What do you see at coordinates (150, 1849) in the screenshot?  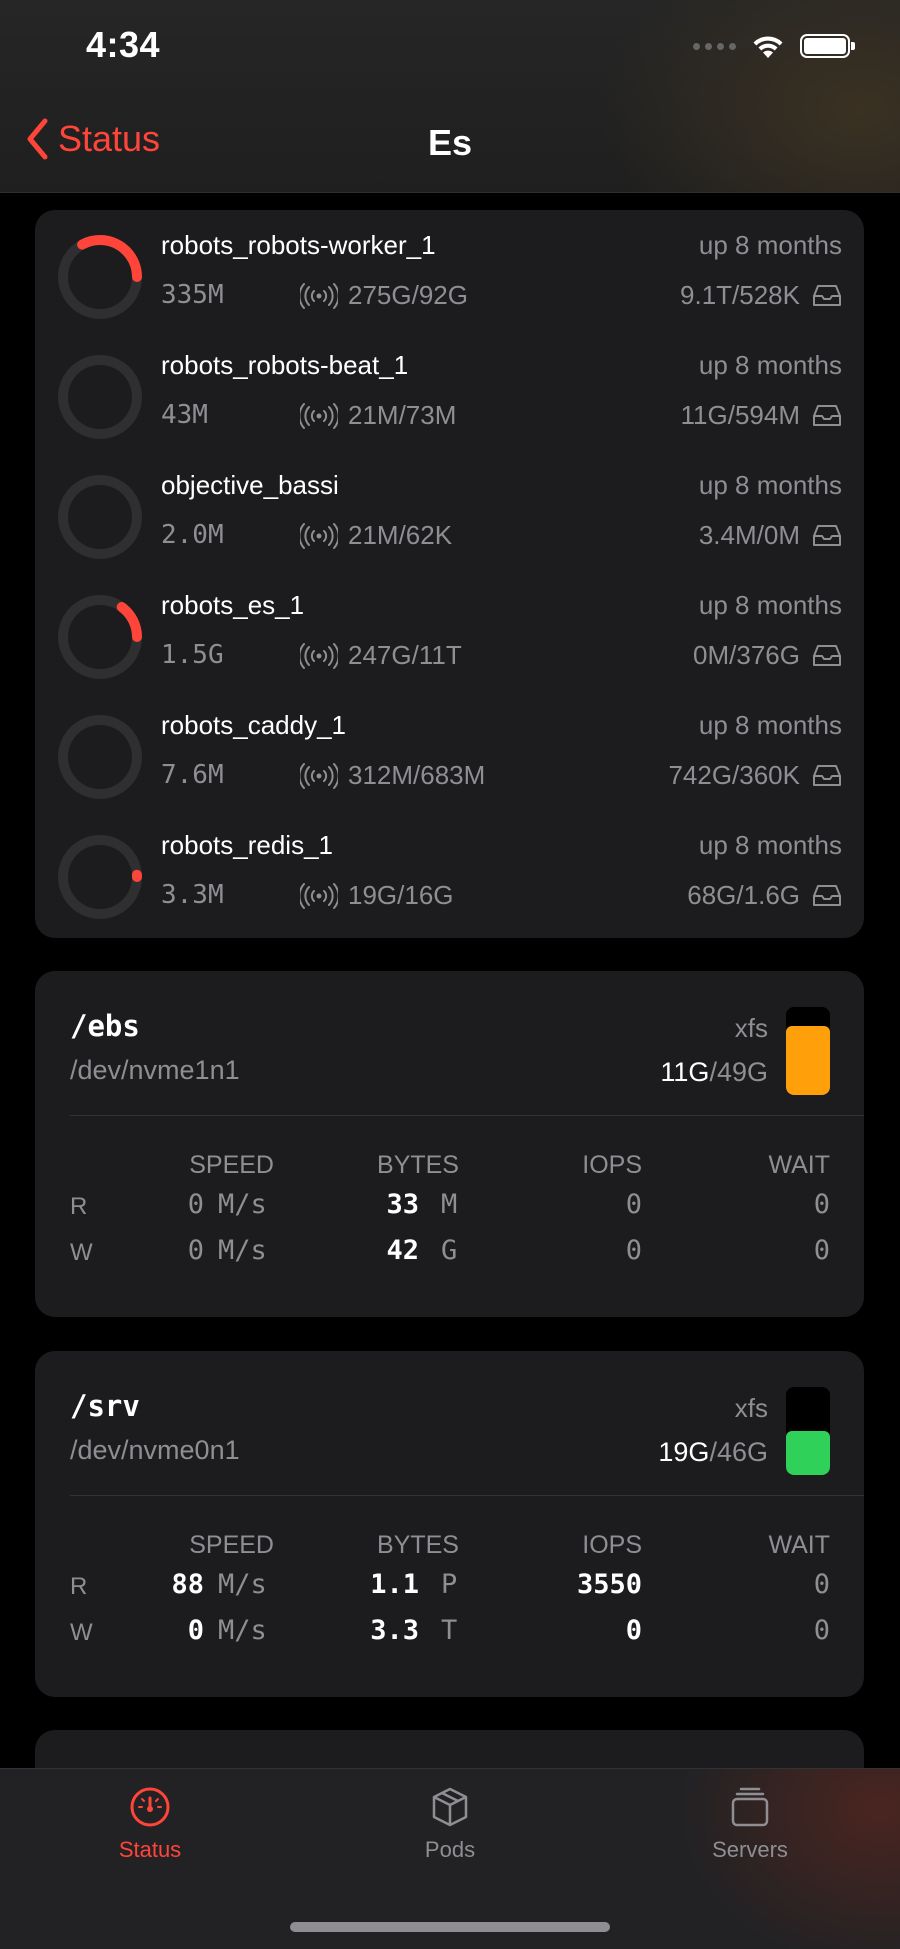 I see `tab-label: Status` at bounding box center [150, 1849].